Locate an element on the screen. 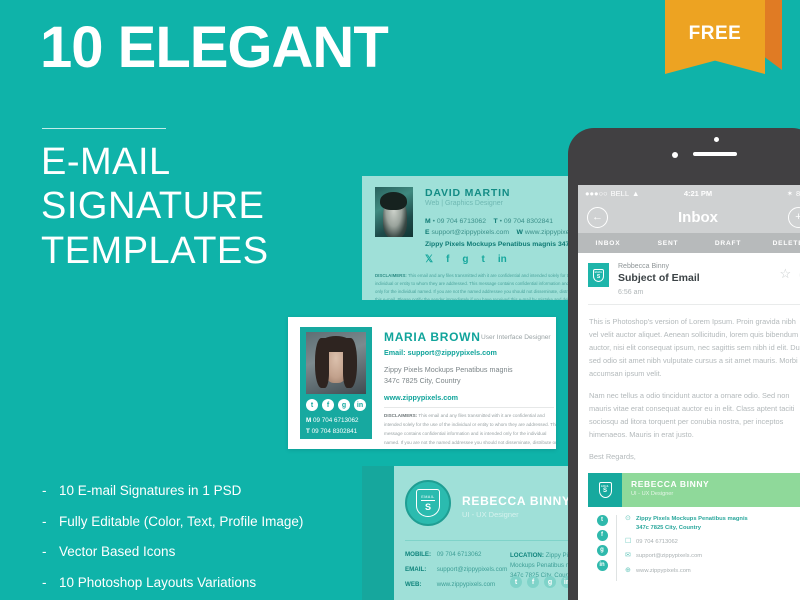 The width and height of the screenshot is (800, 600). bullet-text: 10 E-mail Signatures in 1 PSD is located at coordinates (150, 490).